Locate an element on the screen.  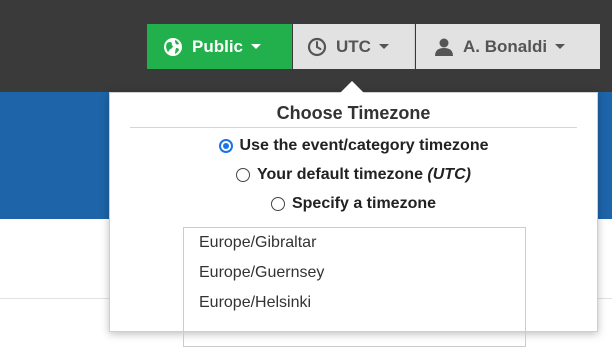
popover-arrow is located at coordinates (352, 87).